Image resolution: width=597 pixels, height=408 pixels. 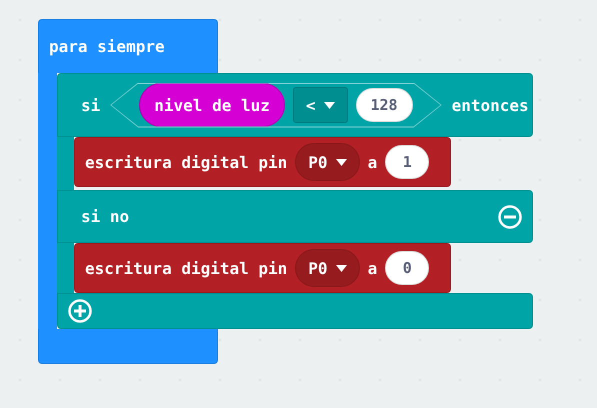 What do you see at coordinates (105, 216) in the screenshot?
I see `block-label: si no` at bounding box center [105, 216].